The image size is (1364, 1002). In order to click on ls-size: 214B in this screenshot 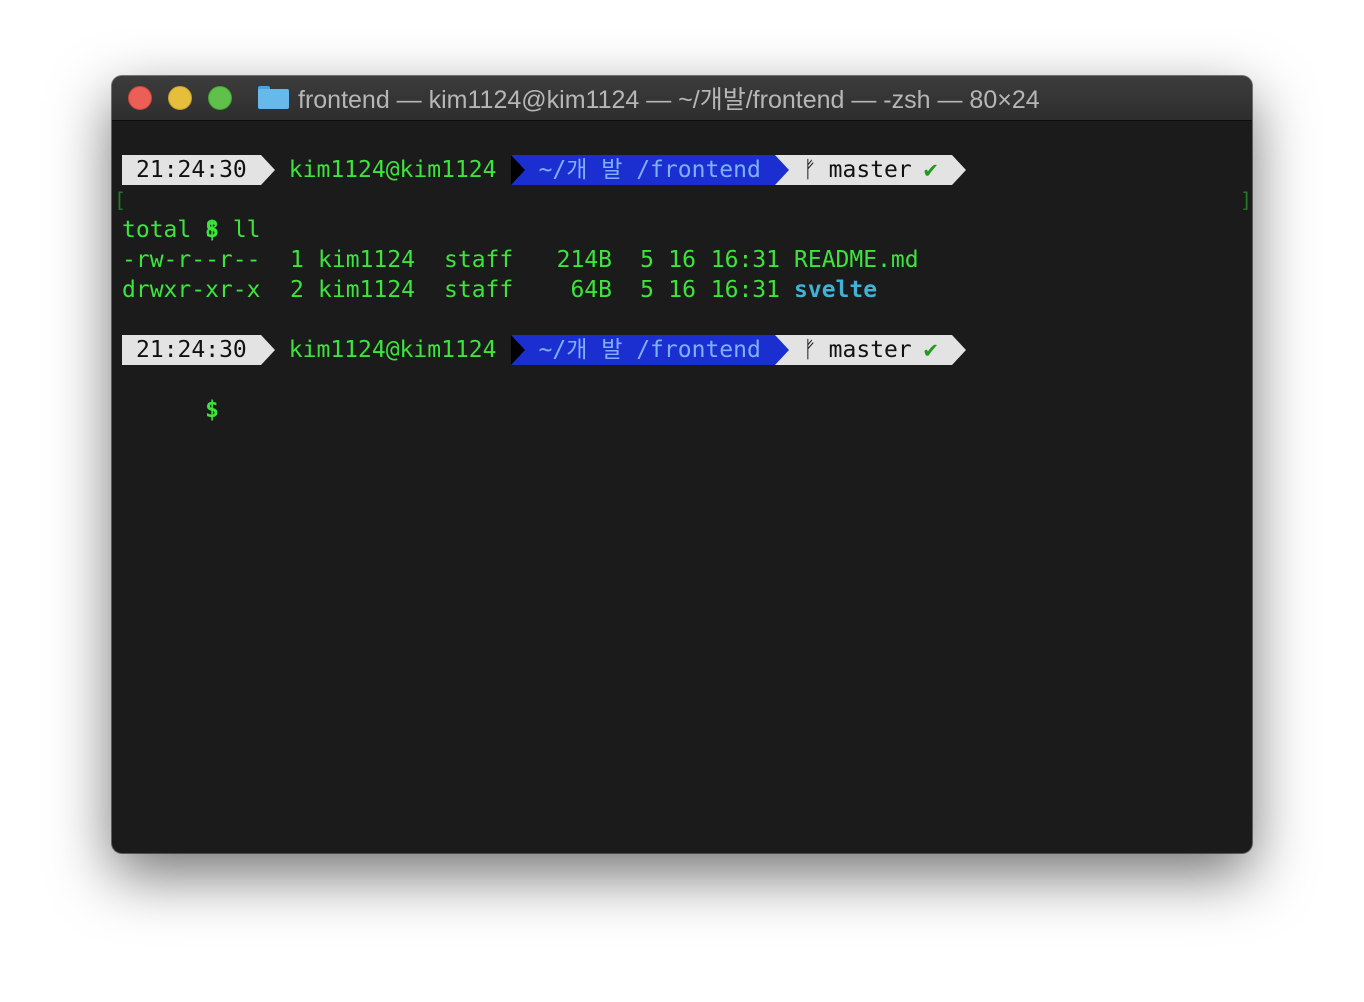, I will do `click(584, 260)`.